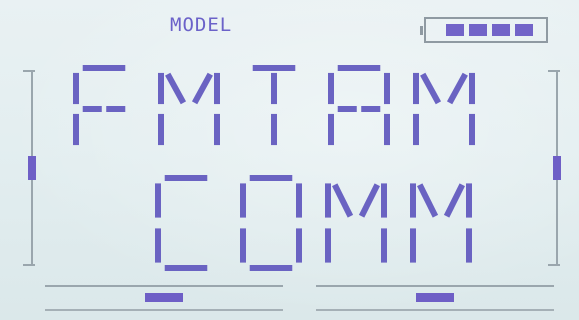 Image resolution: width=579 pixels, height=320 pixels. I want to click on left-trim-position-marker, so click(32, 168).